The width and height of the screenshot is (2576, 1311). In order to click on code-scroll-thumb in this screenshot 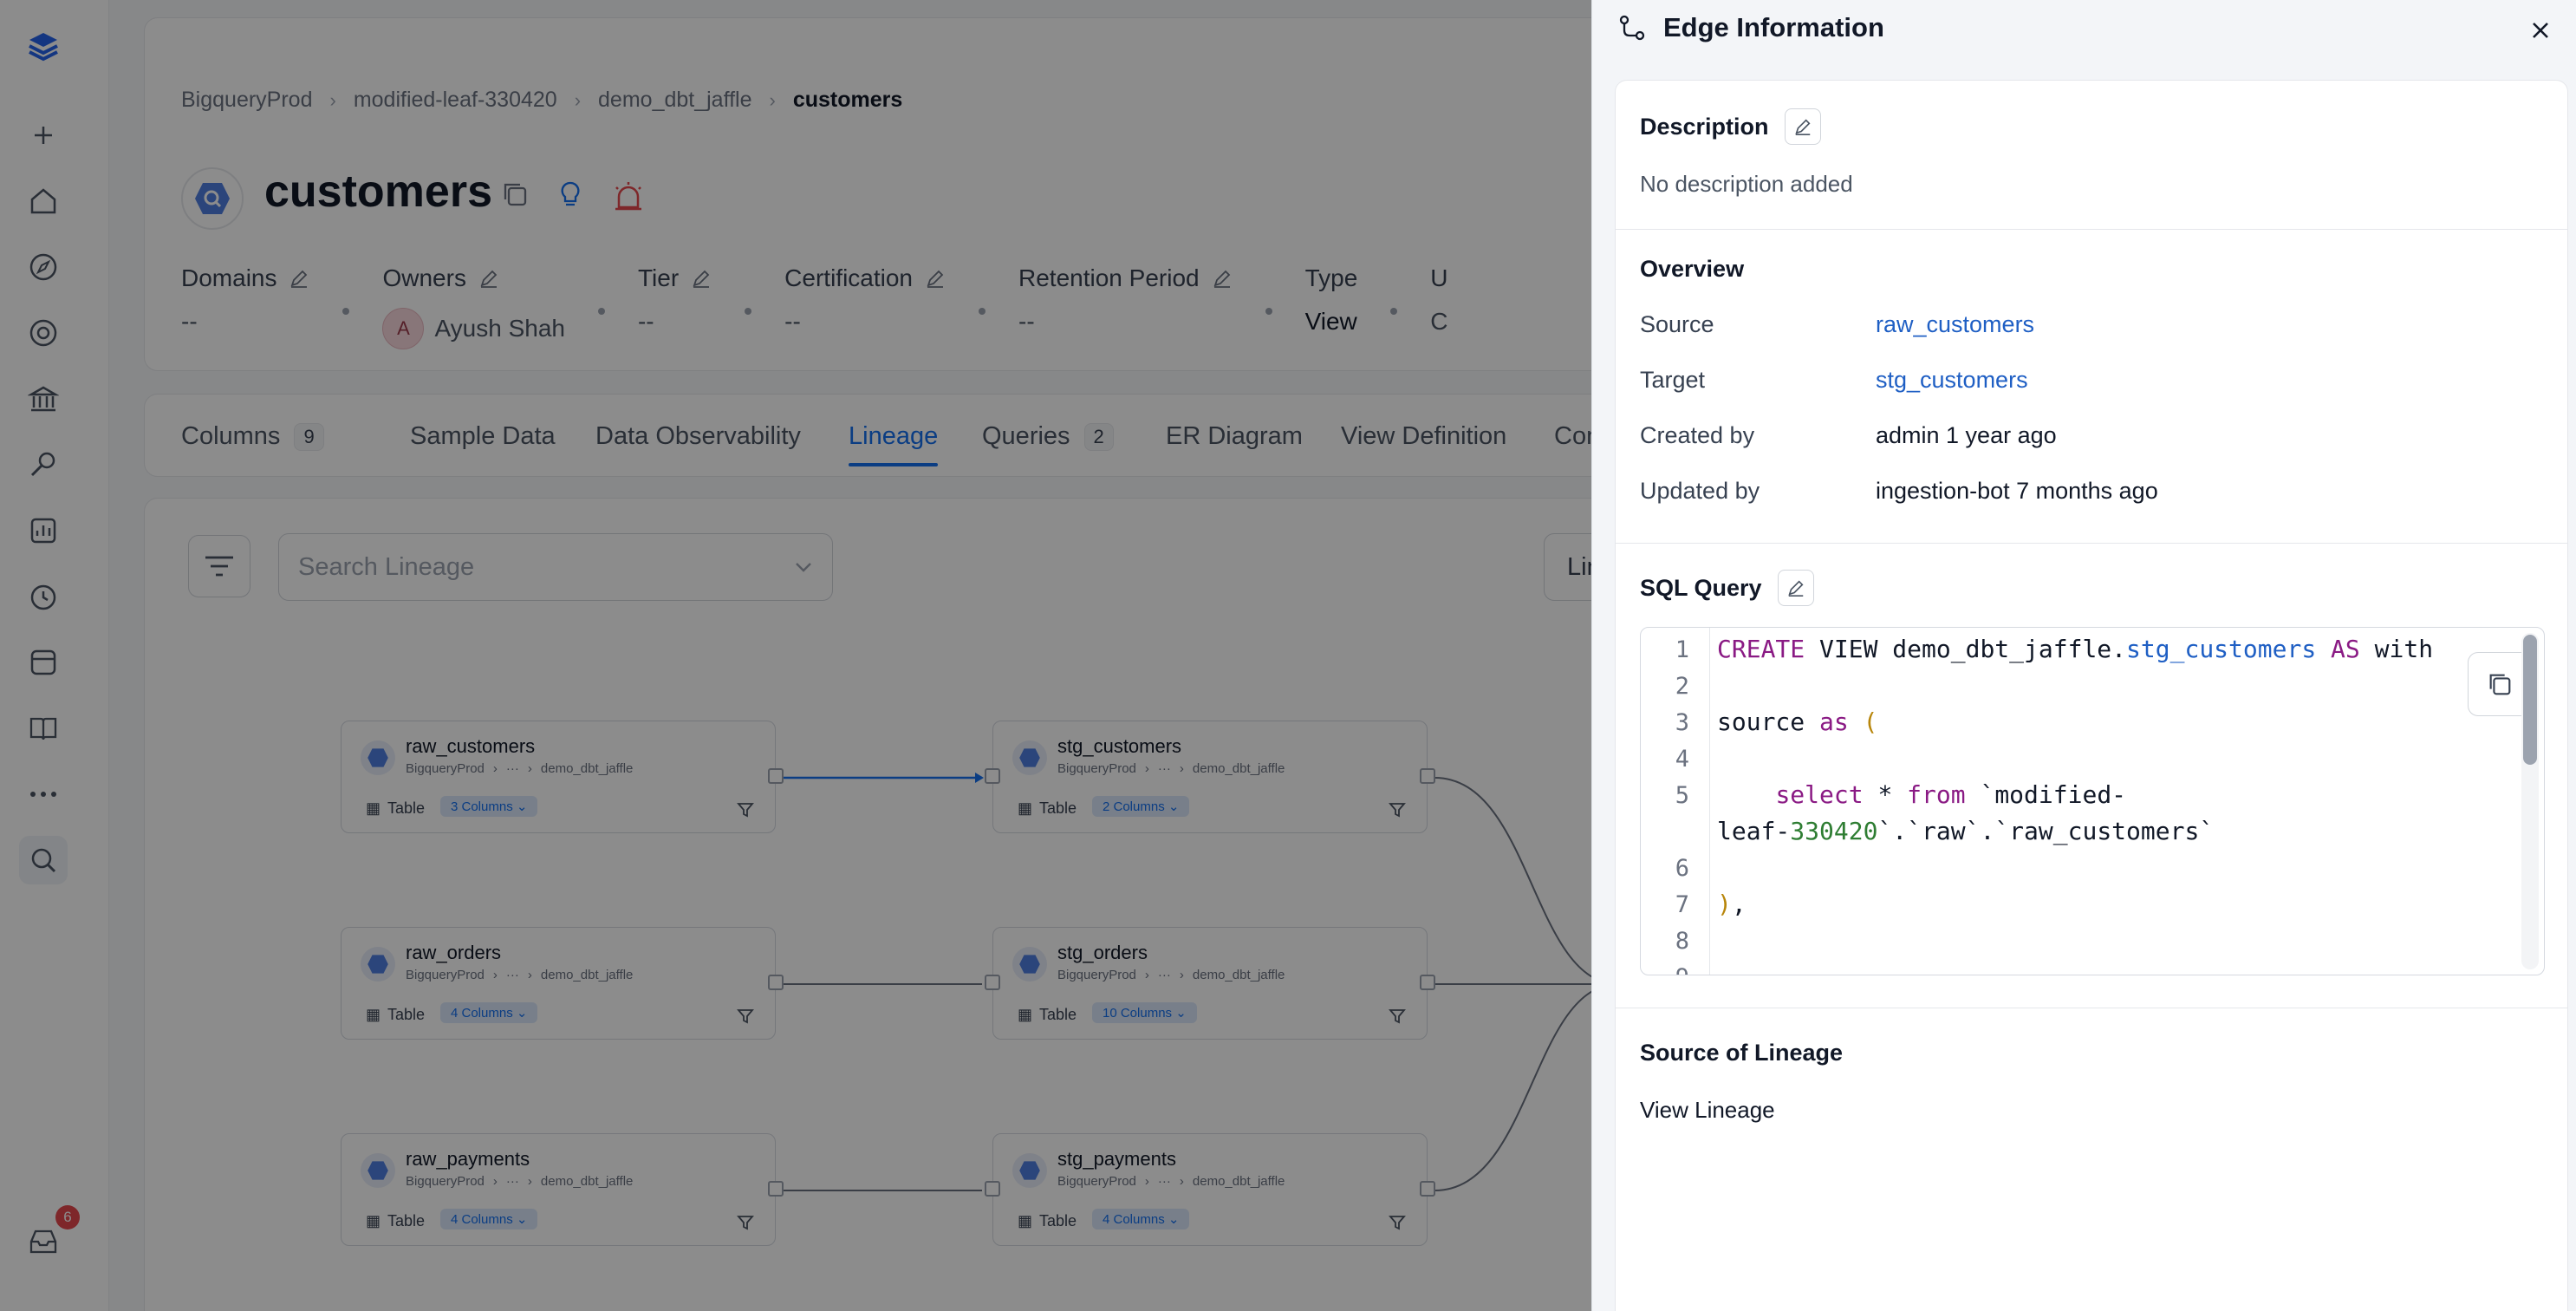, I will do `click(2530, 700)`.